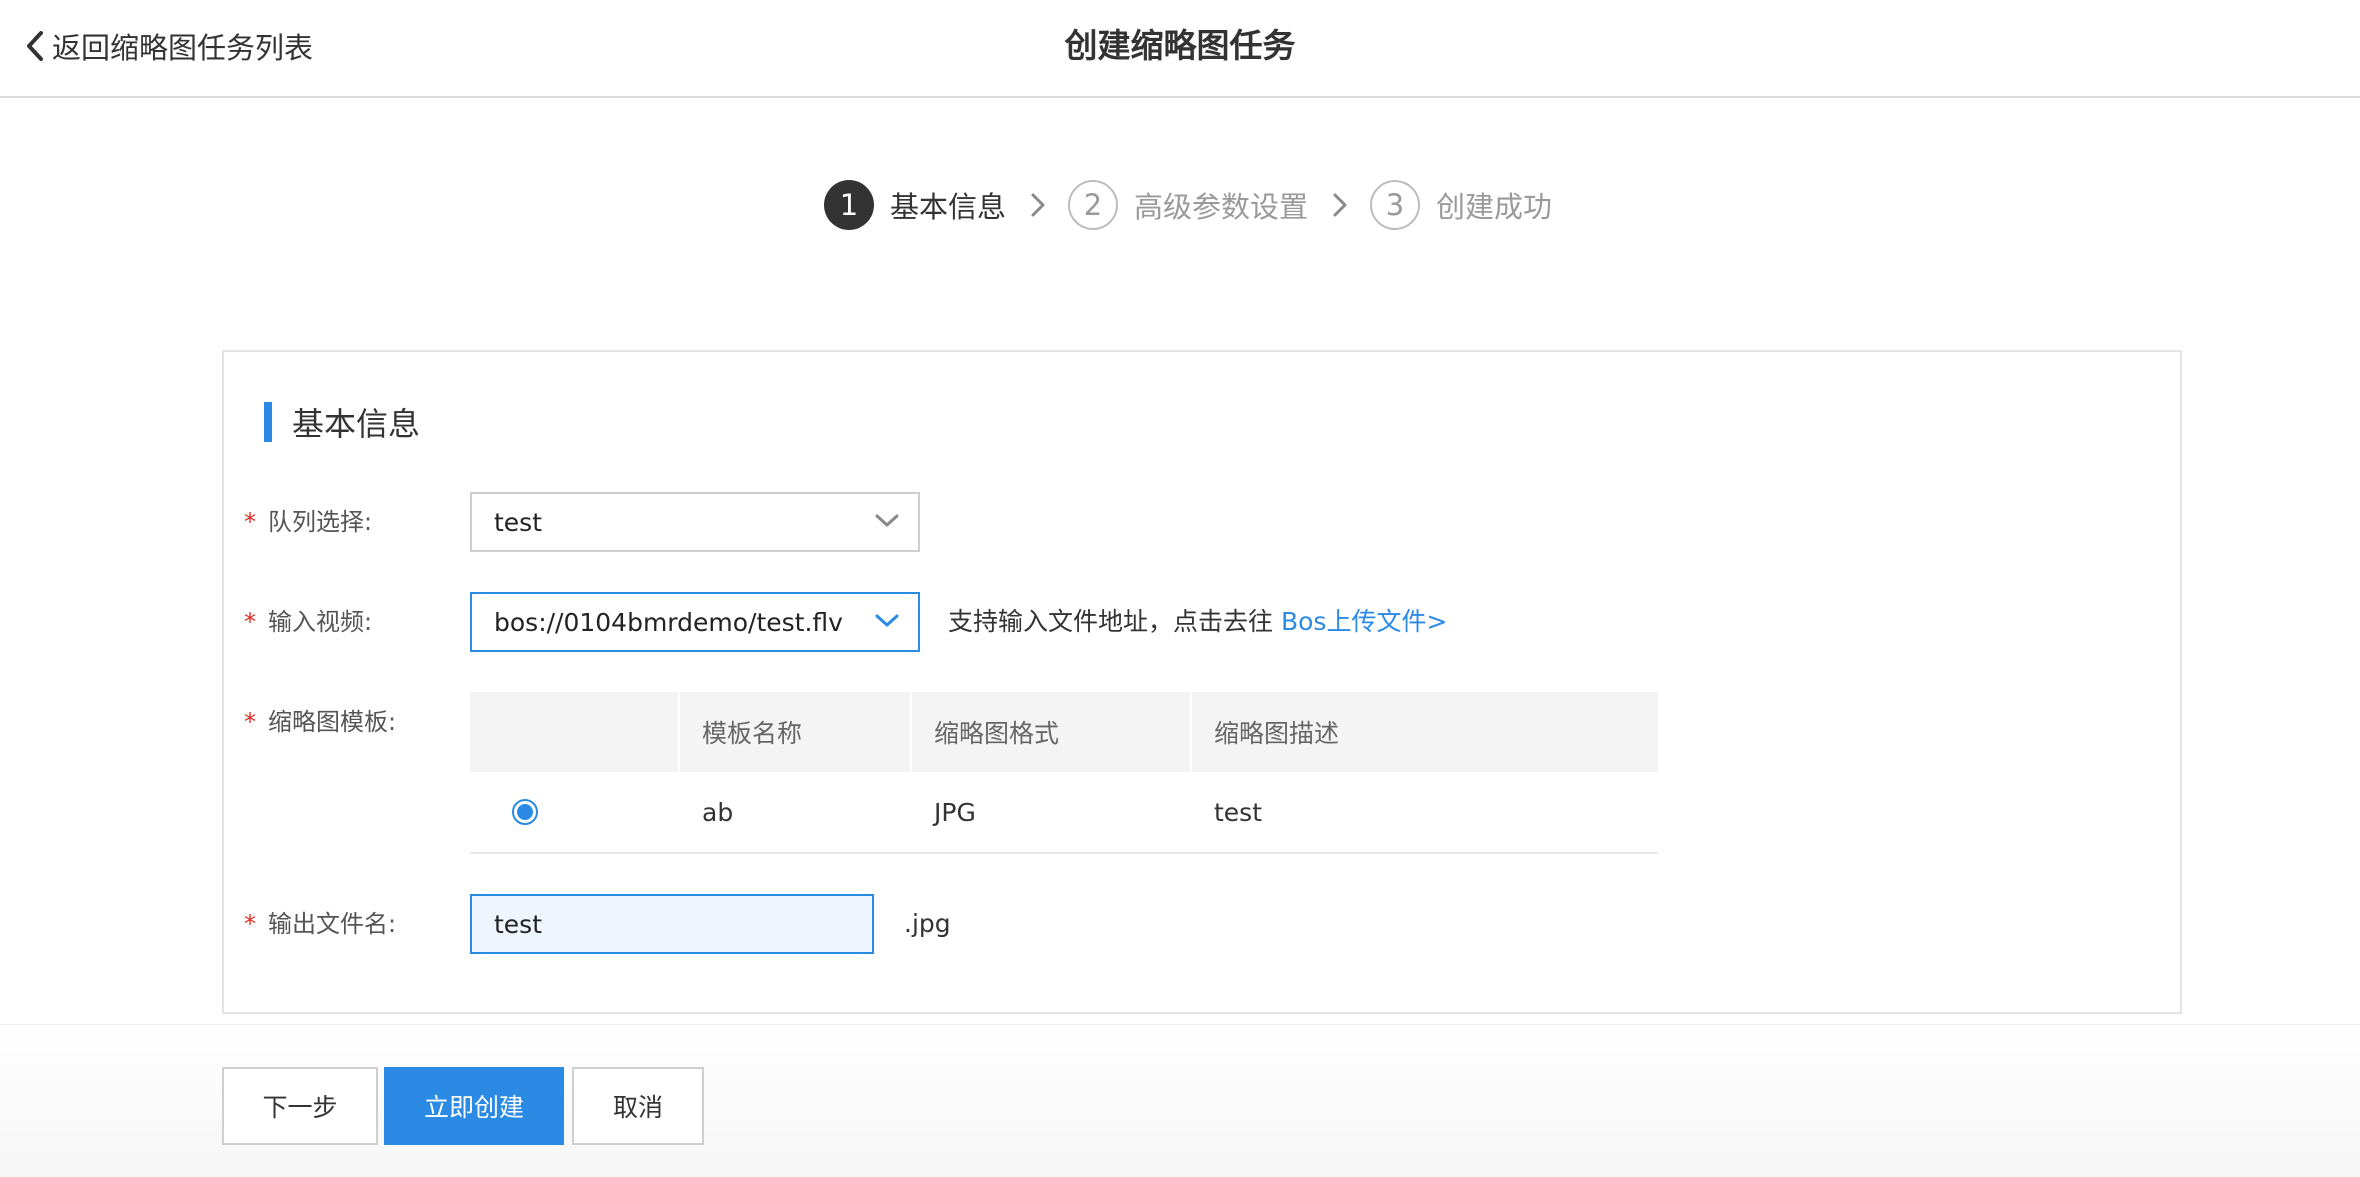 This screenshot has width=2360, height=1177. I want to click on radio-selected-dot, so click(525, 812).